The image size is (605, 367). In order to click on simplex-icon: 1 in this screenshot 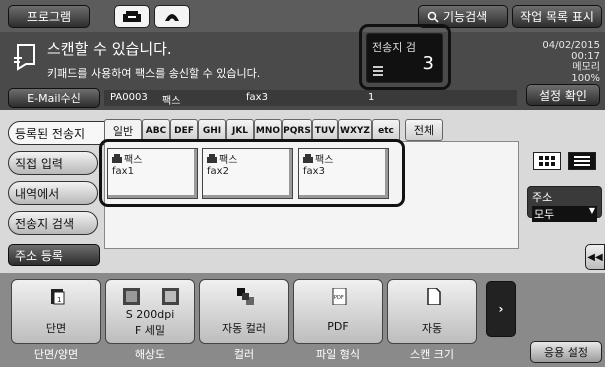, I will do `click(58, 297)`.